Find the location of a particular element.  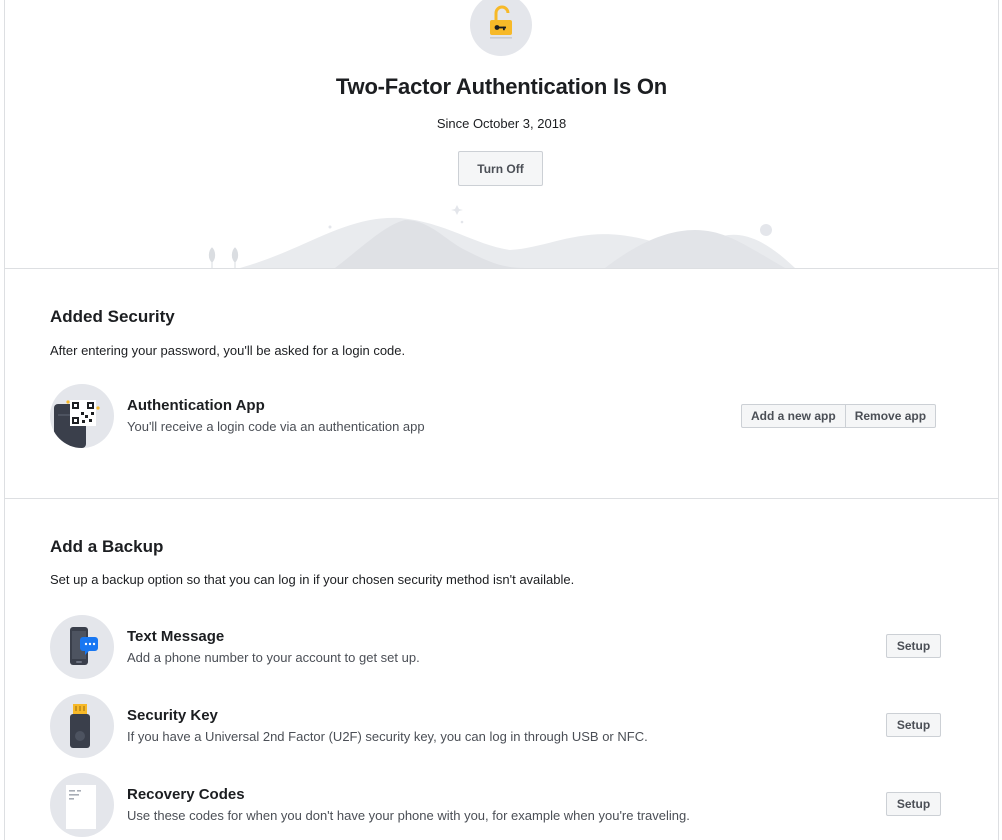

security-key-title: Security Key is located at coordinates (172, 715).